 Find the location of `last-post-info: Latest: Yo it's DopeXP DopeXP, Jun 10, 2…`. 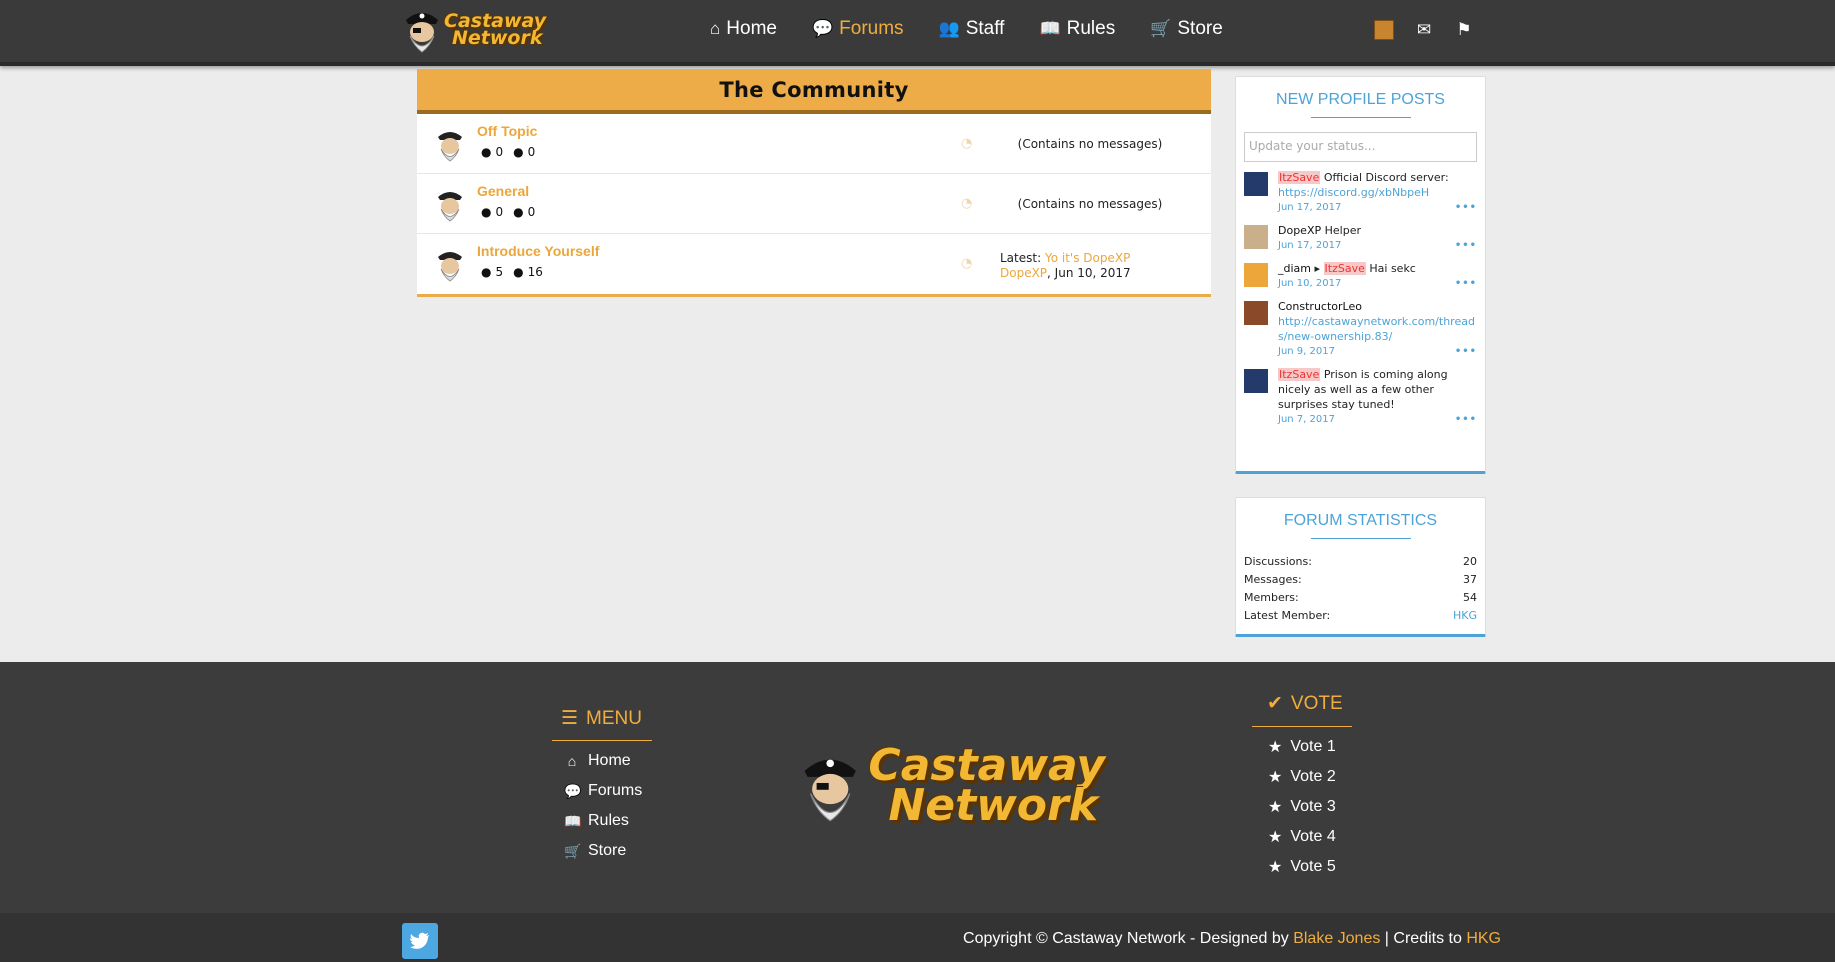

last-post-info: Latest: Yo it's DopeXP DopeXP, Jun 10, 2… is located at coordinates (1065, 265).